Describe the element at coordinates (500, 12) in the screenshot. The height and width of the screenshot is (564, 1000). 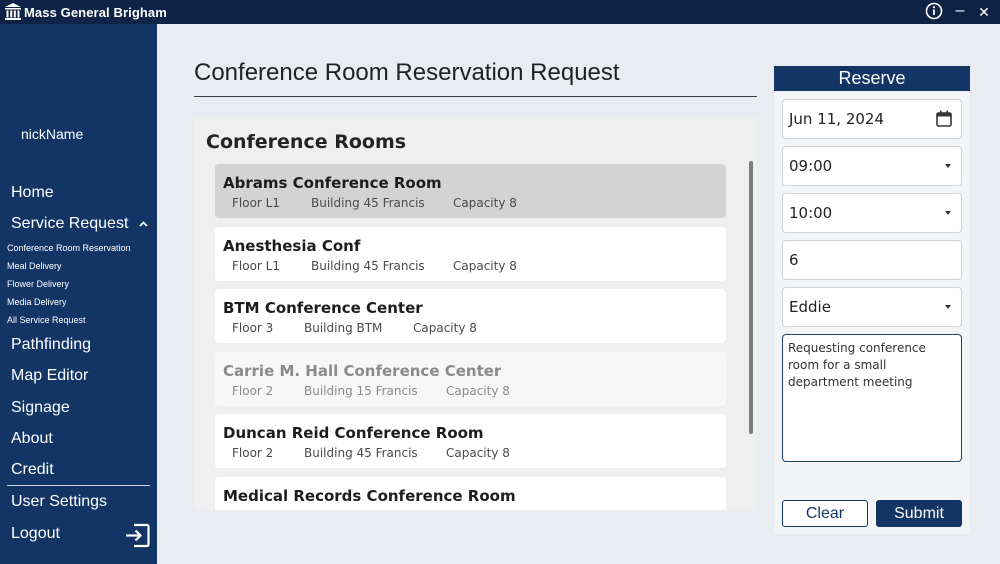
I see `title-bar: Mass General Brigham – ✕` at that location.